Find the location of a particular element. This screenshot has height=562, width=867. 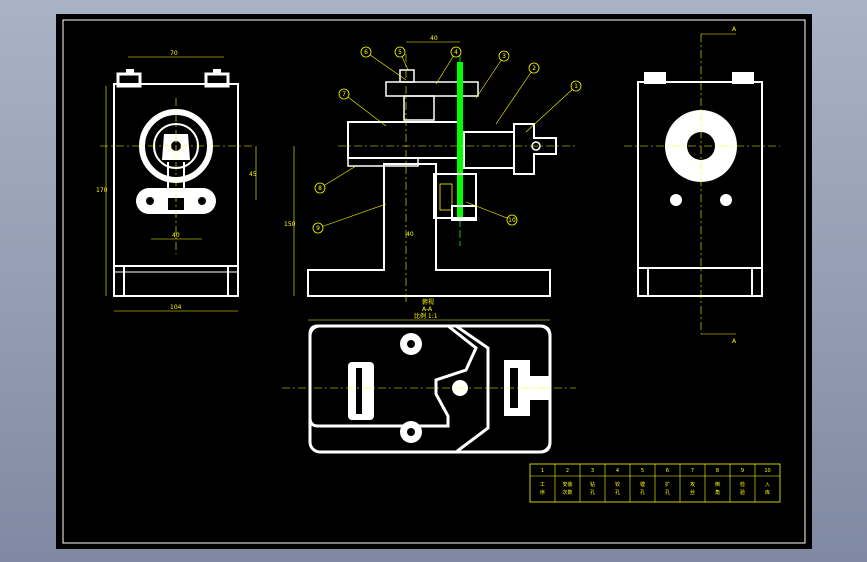

title-block-column: 1 工序 is located at coordinates (542, 482).